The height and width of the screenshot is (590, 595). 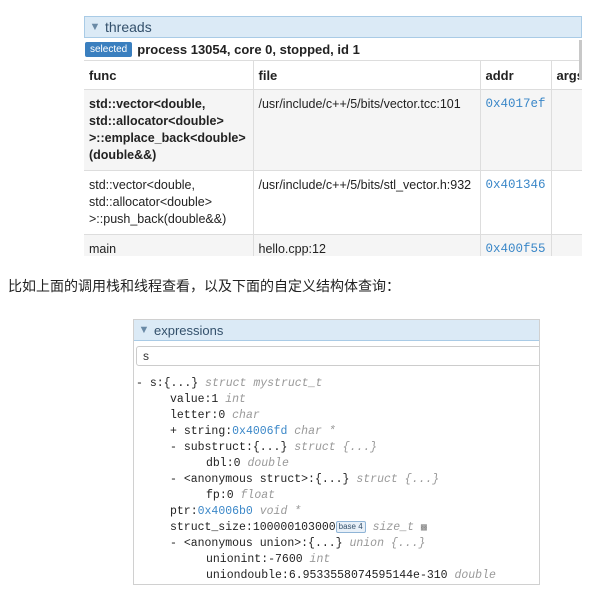 What do you see at coordinates (350, 527) in the screenshot?
I see `base-button: base 4` at bounding box center [350, 527].